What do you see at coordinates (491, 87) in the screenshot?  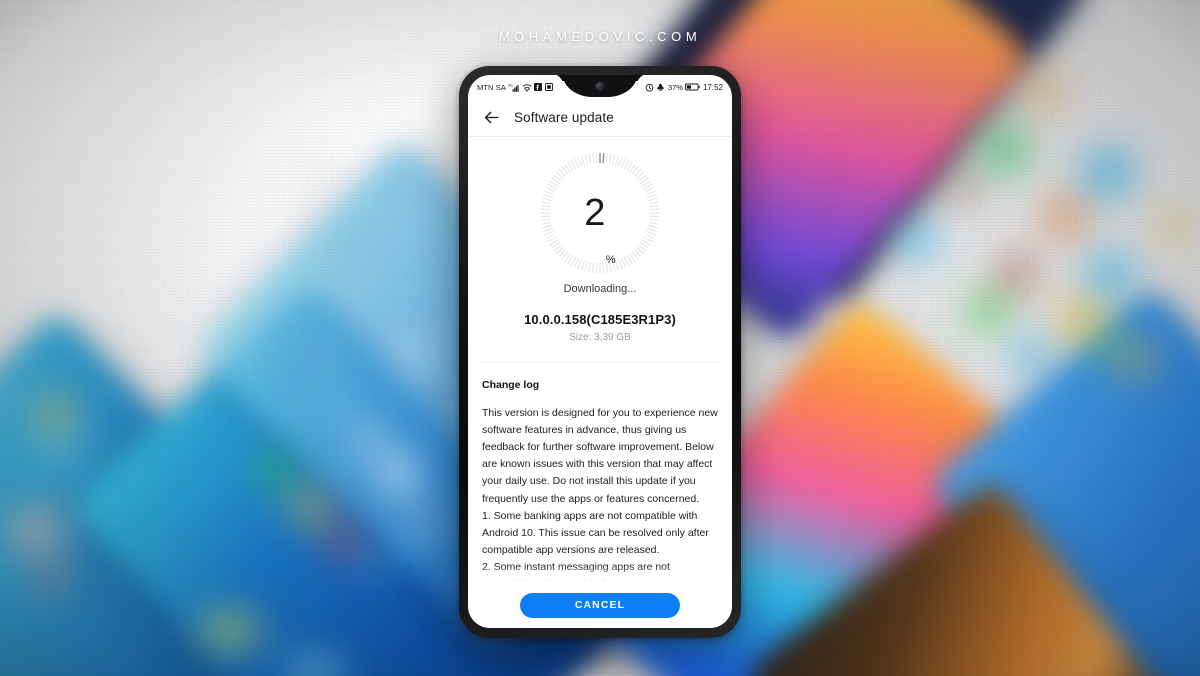 I see `carrier-label: MTN SA` at bounding box center [491, 87].